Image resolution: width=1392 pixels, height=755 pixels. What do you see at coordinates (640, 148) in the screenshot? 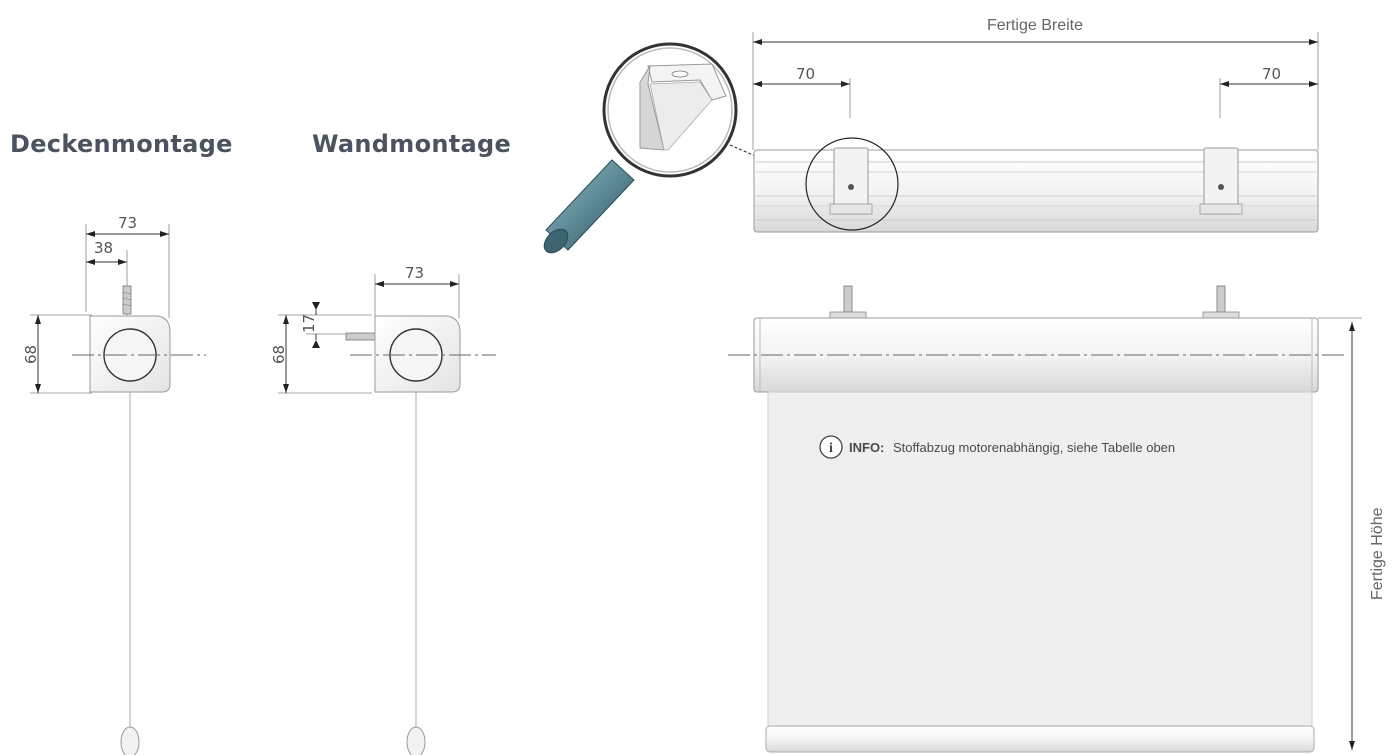
I see `magnifier-icon` at bounding box center [640, 148].